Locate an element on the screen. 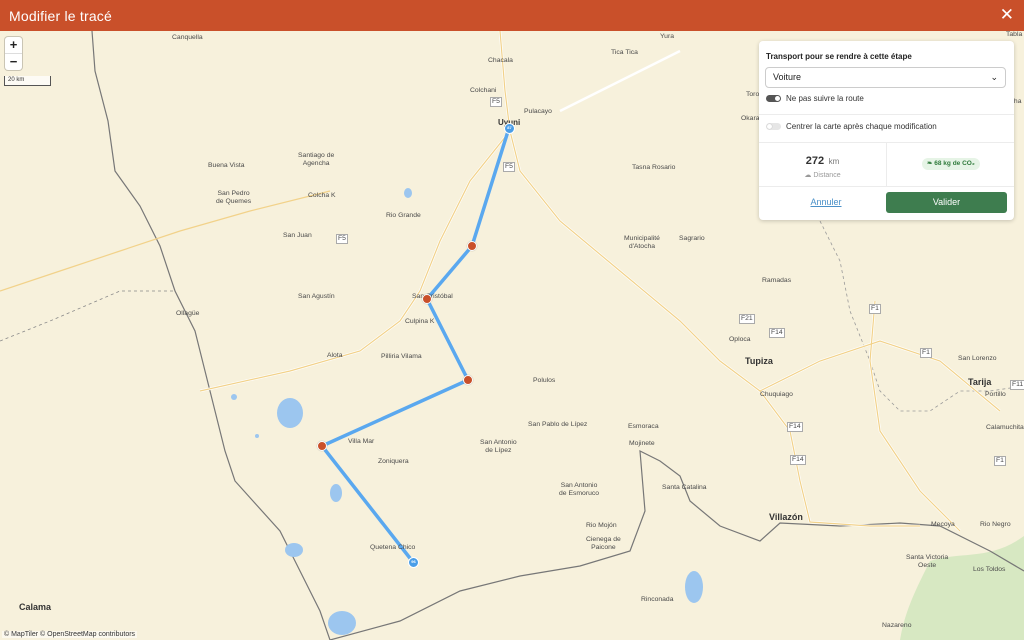 This screenshot has height=640, width=1024. place-label: Toro is located at coordinates (753, 94).